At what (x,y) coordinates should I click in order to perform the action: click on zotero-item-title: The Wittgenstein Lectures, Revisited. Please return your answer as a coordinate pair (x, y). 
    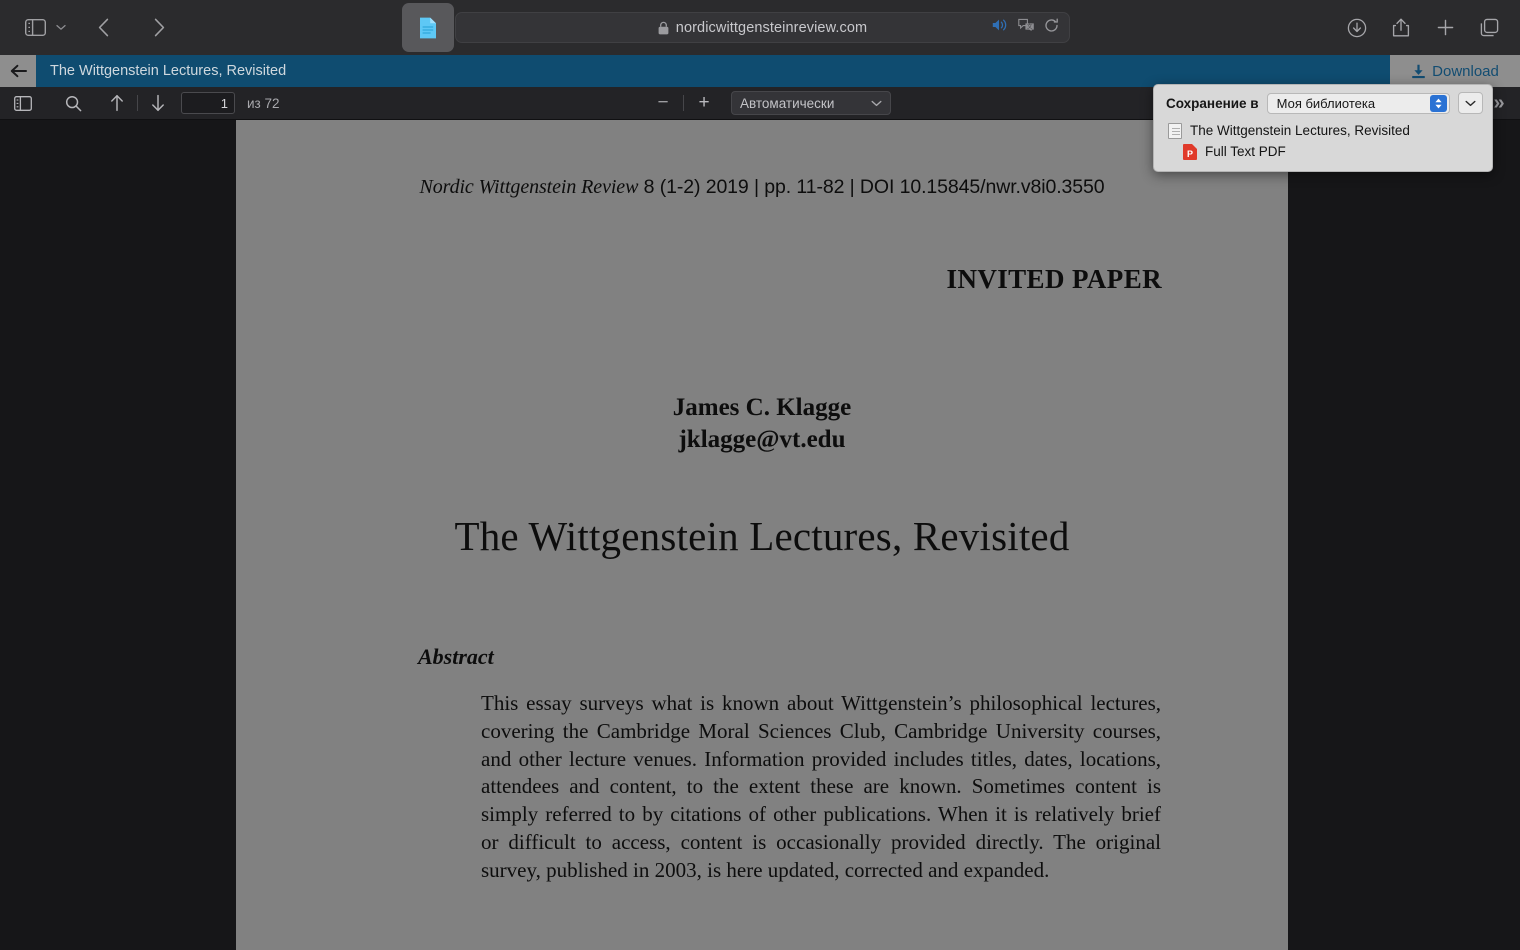
    Looking at the image, I should click on (1300, 130).